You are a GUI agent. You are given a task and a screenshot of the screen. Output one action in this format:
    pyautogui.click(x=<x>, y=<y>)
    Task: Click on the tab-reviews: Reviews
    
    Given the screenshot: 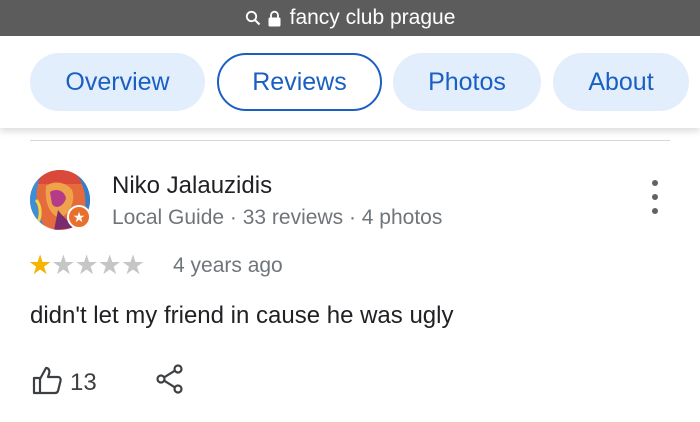 What is the action you would take?
    pyautogui.click(x=299, y=82)
    